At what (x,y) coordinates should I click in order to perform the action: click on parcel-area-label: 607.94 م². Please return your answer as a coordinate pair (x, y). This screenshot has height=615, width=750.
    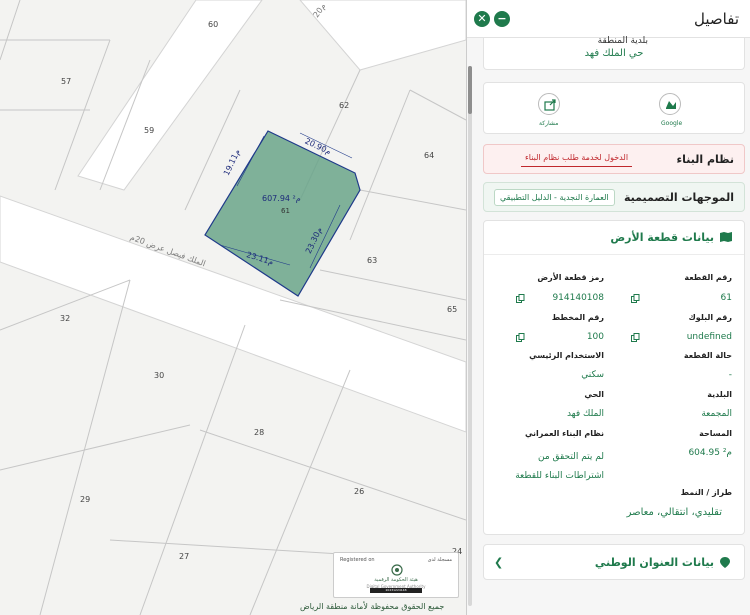
    Looking at the image, I should click on (281, 198).